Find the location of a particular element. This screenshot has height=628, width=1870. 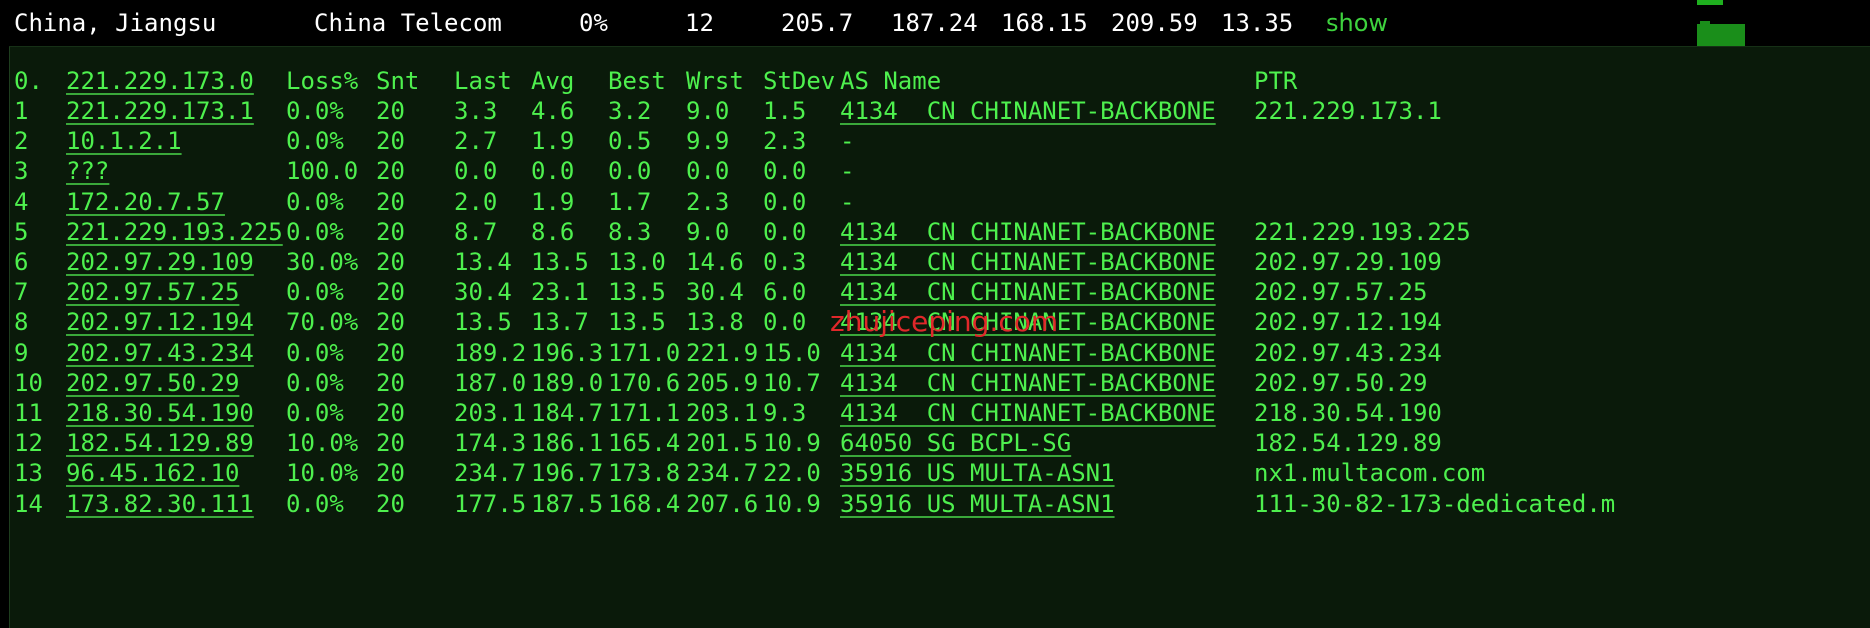

worst-value: 209.59 is located at coordinates (1154, 23).